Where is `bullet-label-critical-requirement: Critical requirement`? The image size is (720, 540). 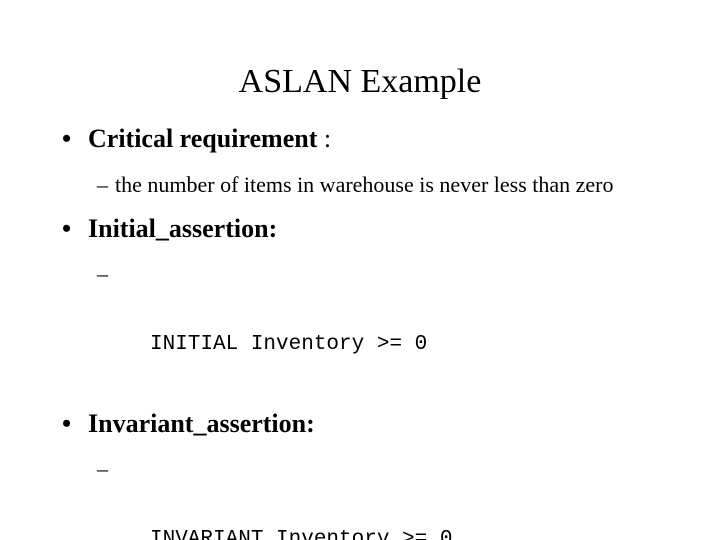 bullet-label-critical-requirement: Critical requirement is located at coordinates (203, 138).